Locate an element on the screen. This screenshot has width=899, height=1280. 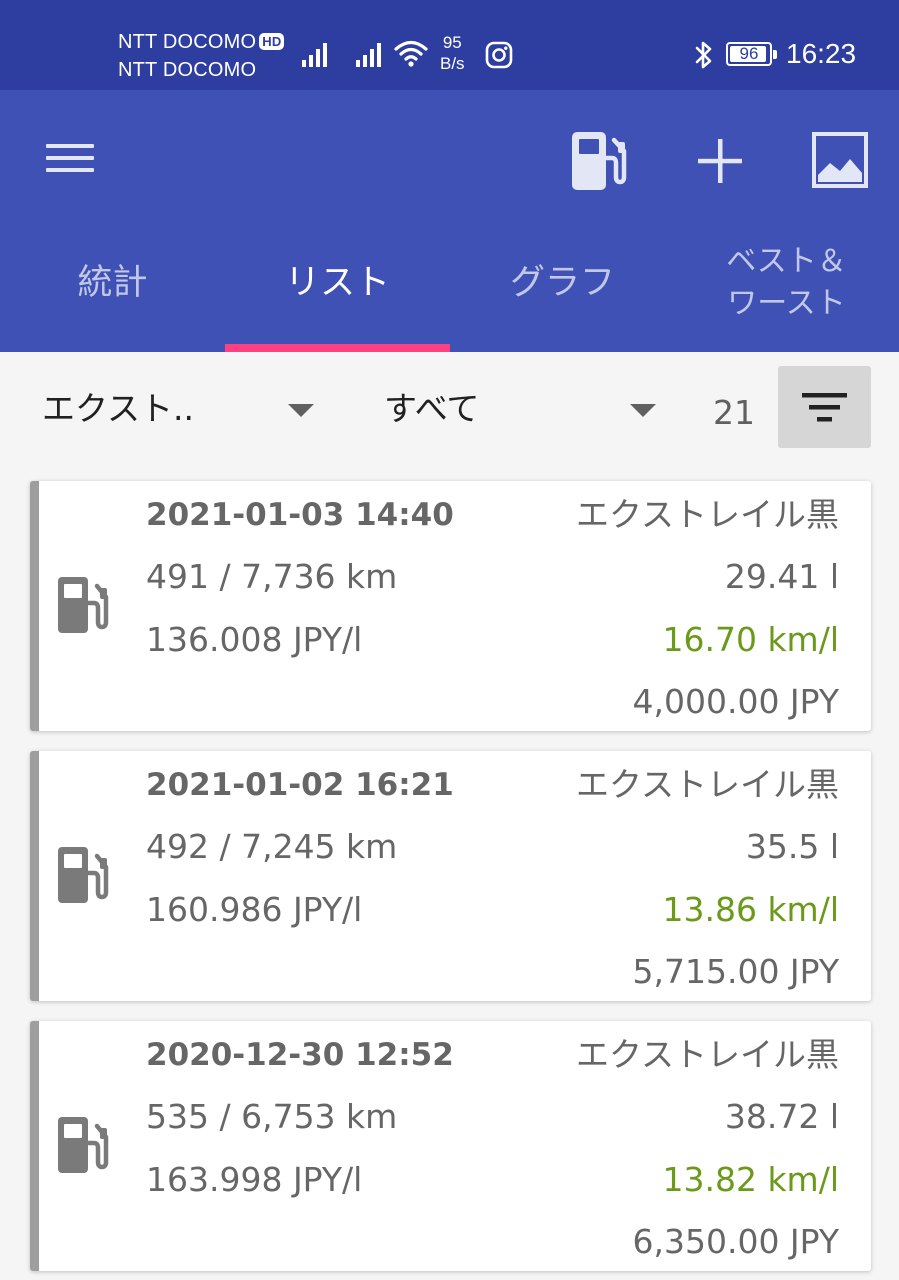
entry-efficiency: 13.82 km/l is located at coordinates (750, 1179).